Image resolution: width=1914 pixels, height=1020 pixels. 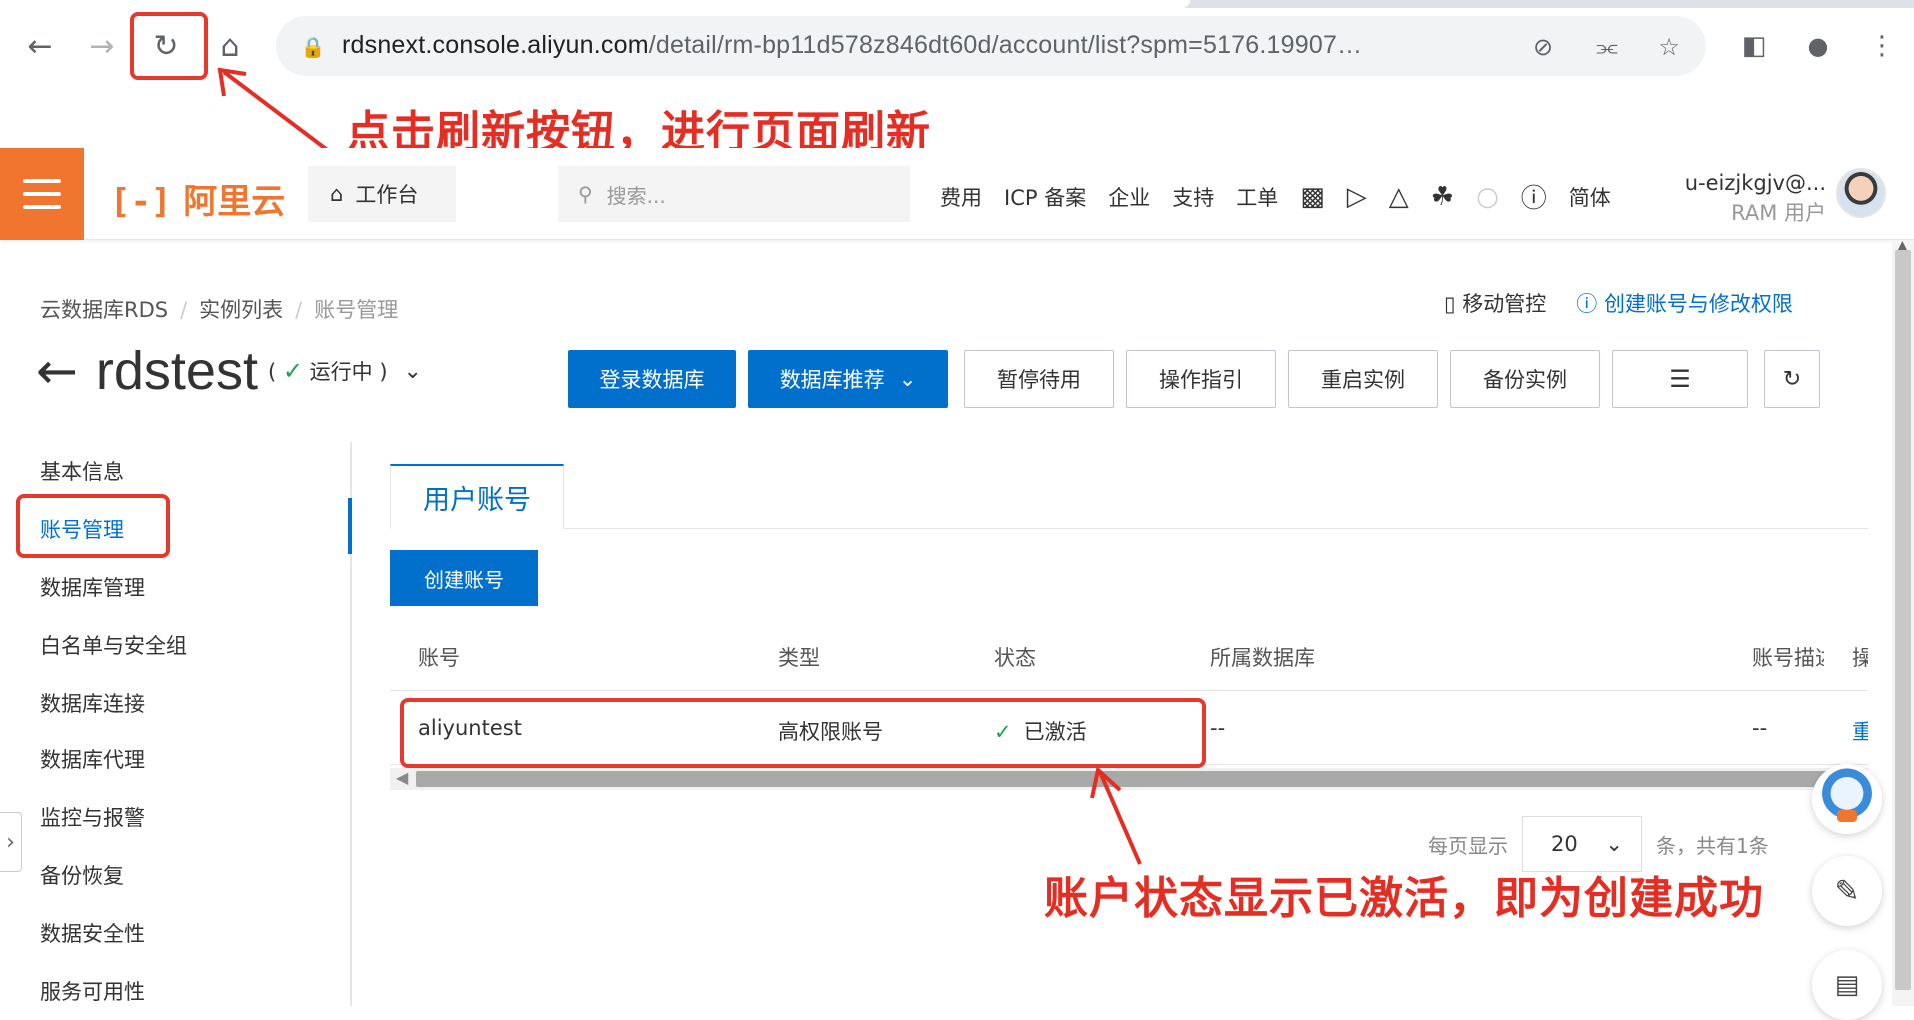 I want to click on header-links: ▯ 移动管控 ⓘ 创建账号与修改权限, so click(x=1618, y=303).